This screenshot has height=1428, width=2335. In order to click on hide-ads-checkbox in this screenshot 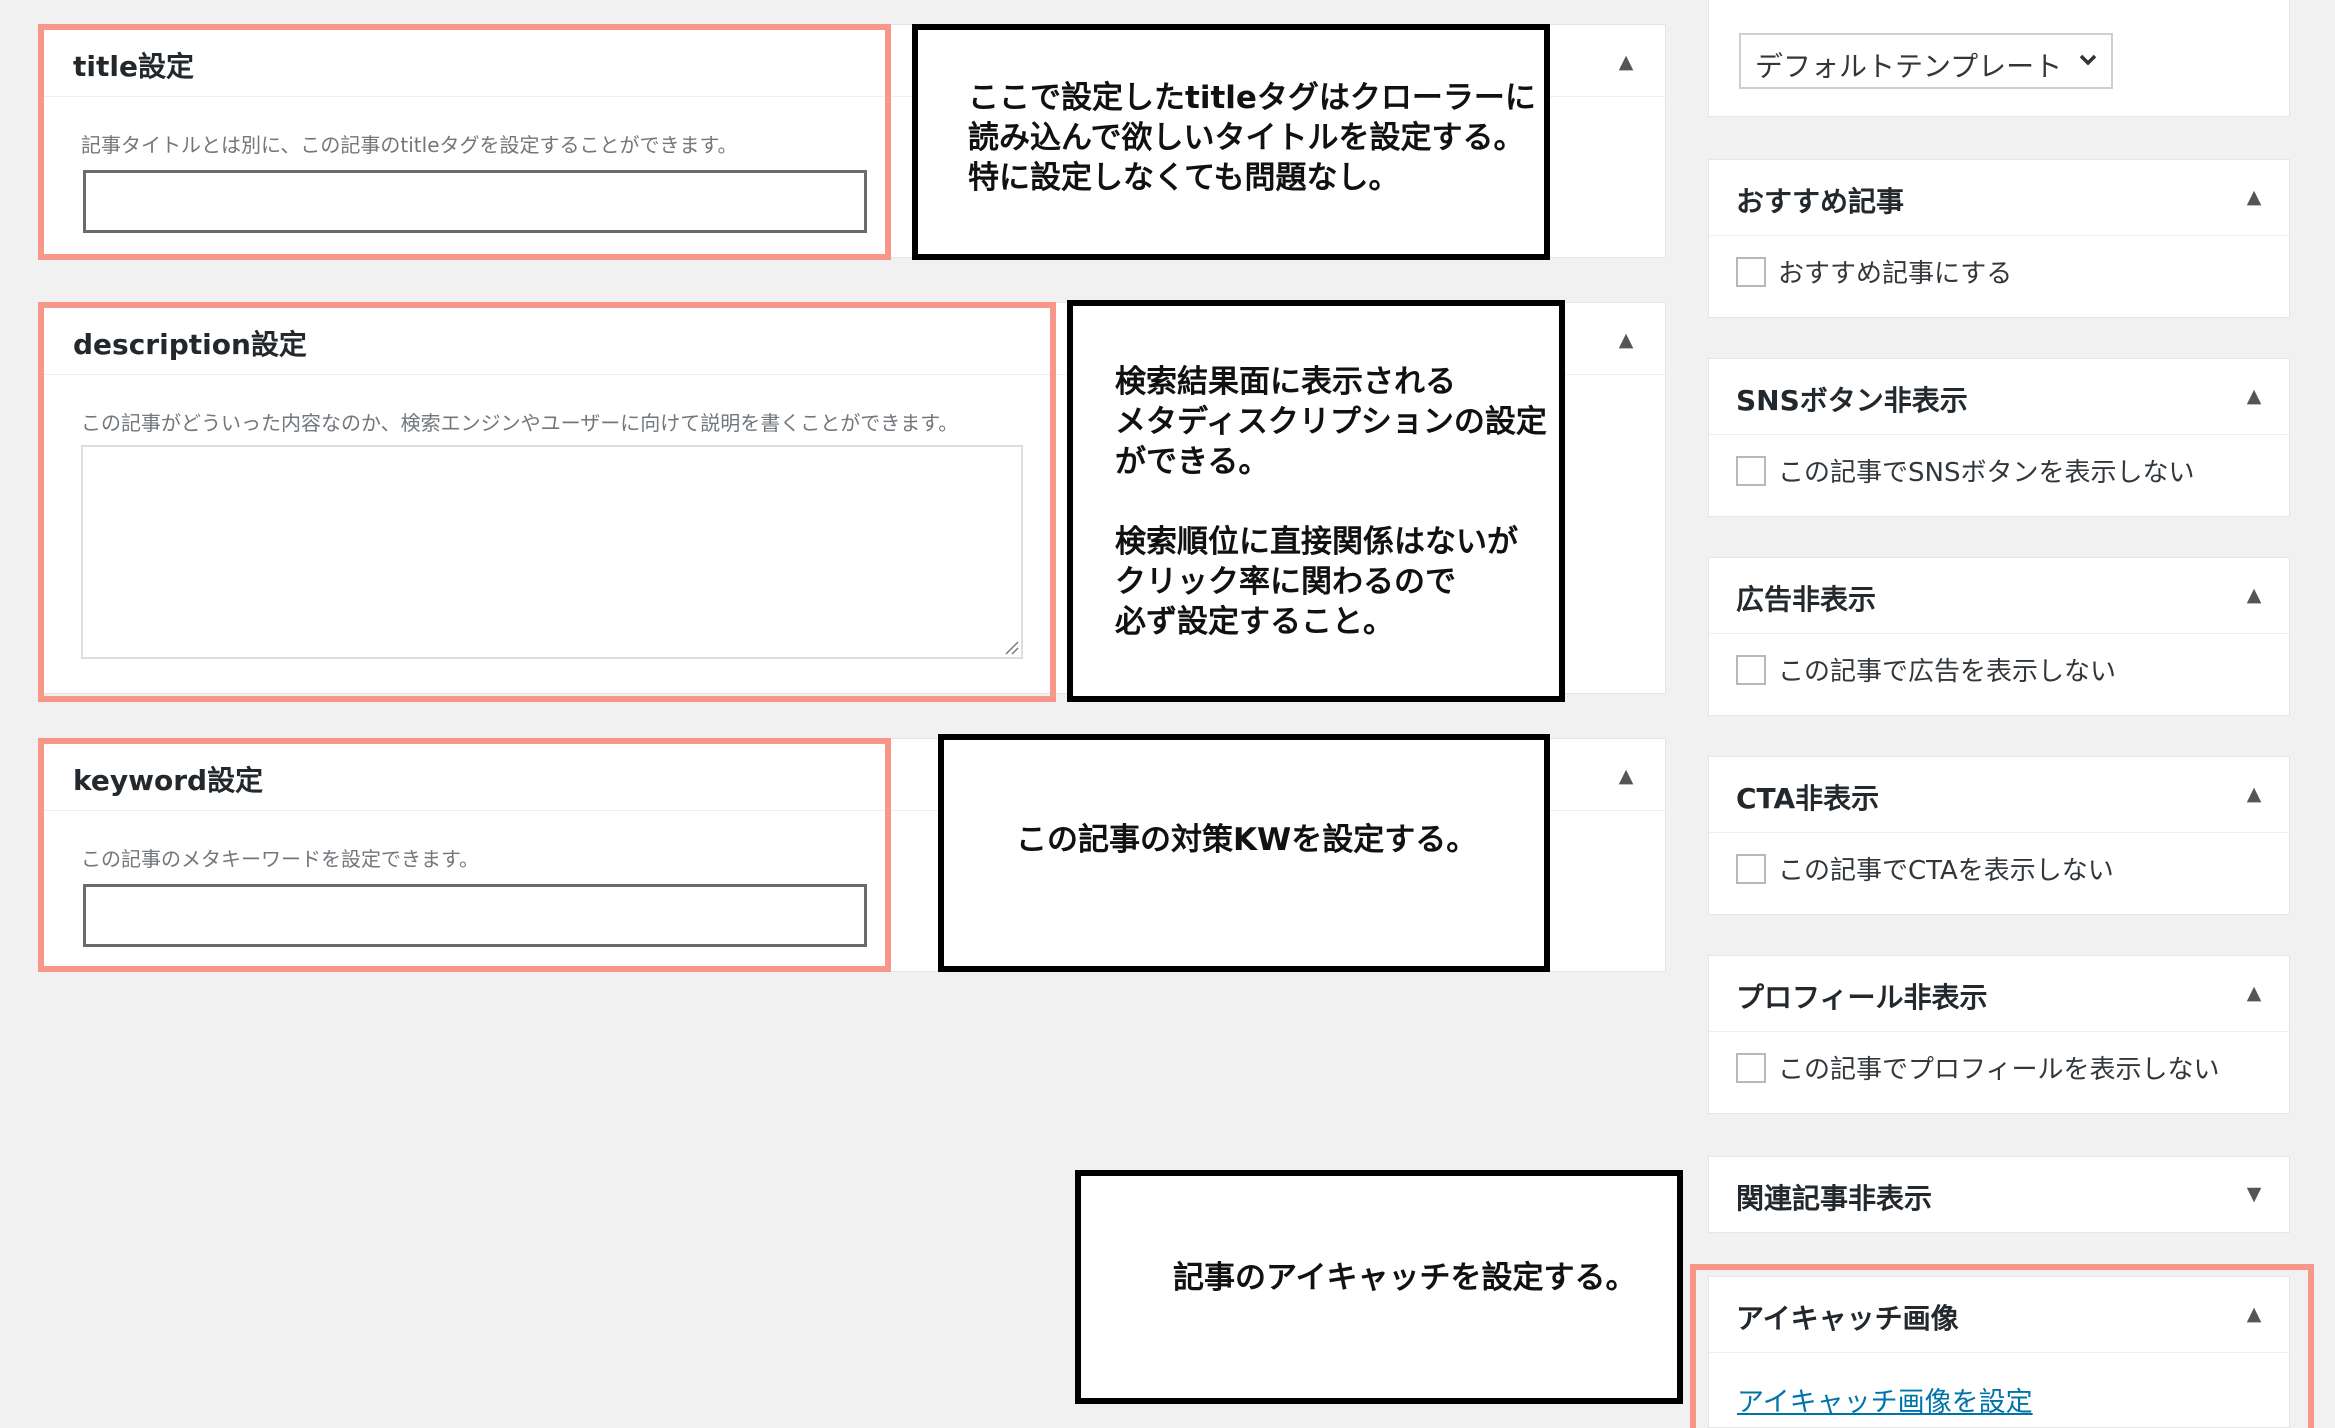, I will do `click(1751, 669)`.